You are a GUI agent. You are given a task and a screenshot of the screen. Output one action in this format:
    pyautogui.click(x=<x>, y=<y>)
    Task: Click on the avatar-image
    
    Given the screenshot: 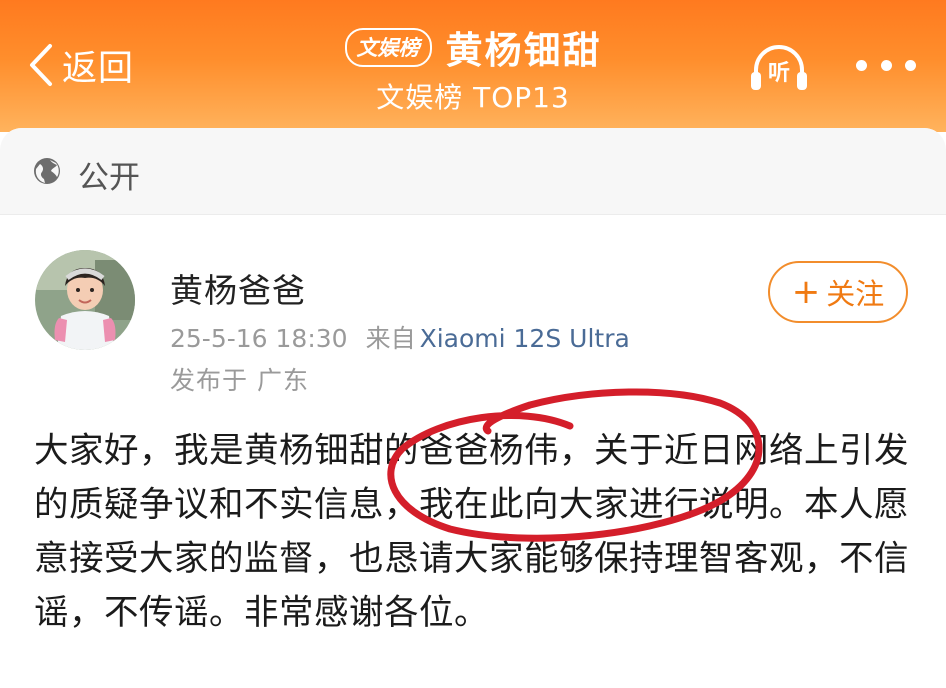 What is the action you would take?
    pyautogui.click(x=85, y=300)
    